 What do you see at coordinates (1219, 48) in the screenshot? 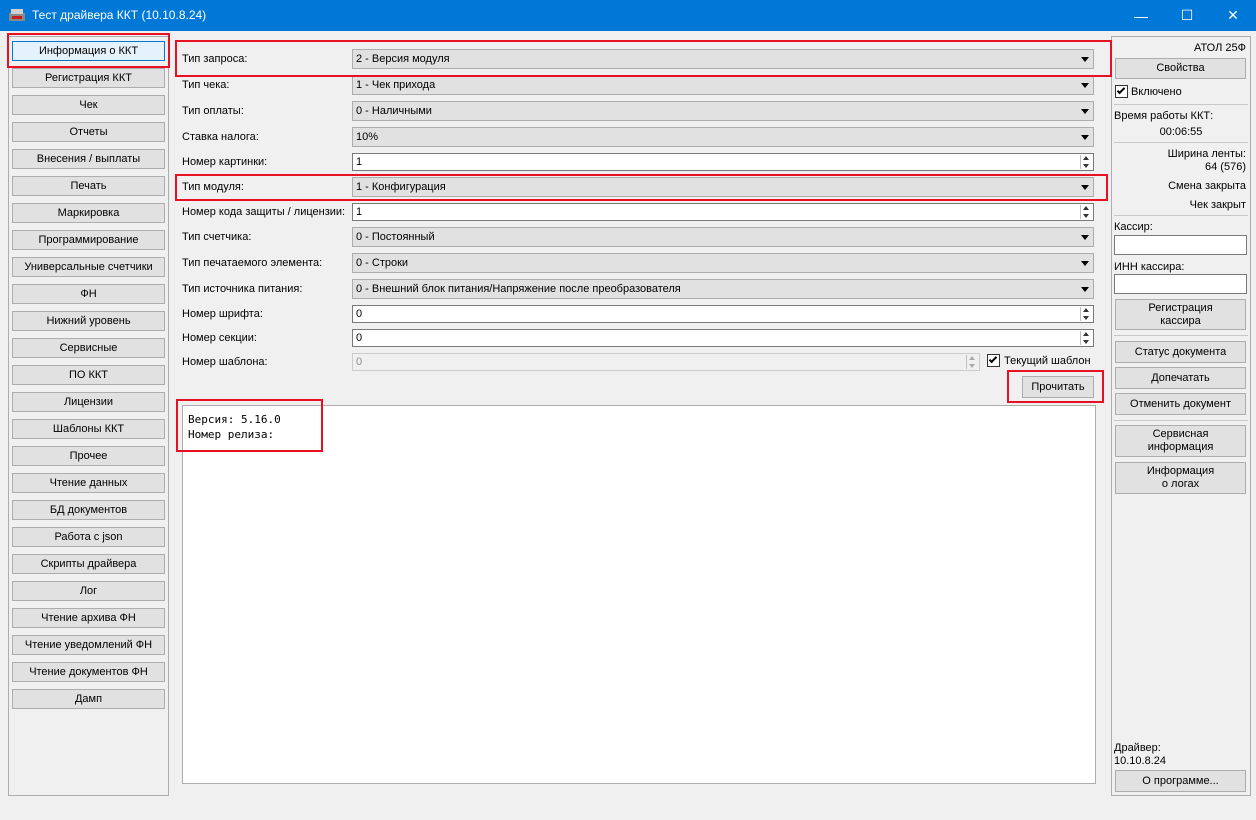
I see `device-model: АТОЛ 25Ф` at bounding box center [1219, 48].